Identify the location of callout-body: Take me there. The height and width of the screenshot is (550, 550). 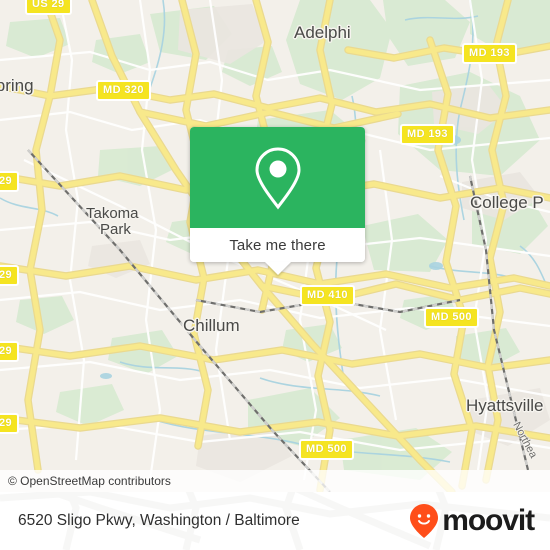
(277, 194).